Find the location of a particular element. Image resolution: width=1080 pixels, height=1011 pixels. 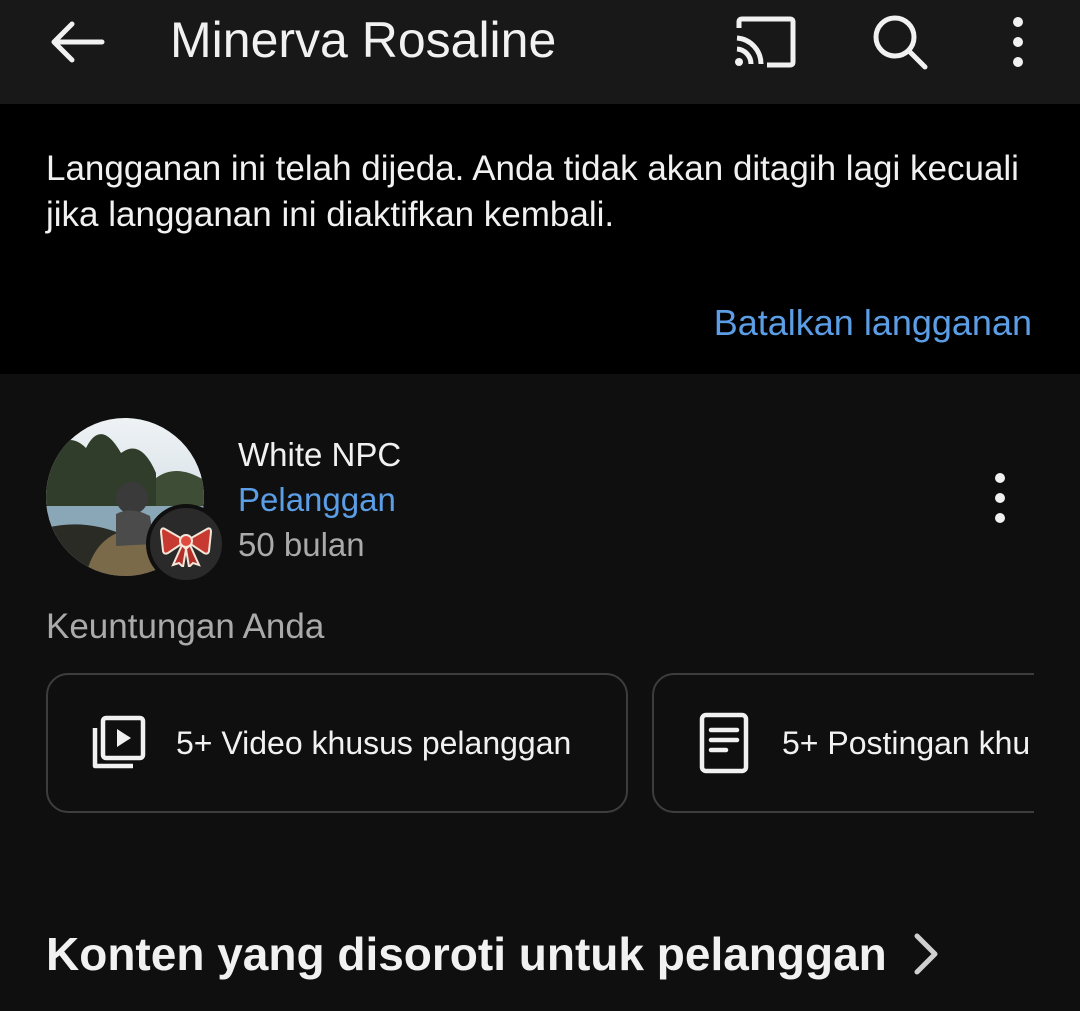

member-avatar-group is located at coordinates (136, 502).